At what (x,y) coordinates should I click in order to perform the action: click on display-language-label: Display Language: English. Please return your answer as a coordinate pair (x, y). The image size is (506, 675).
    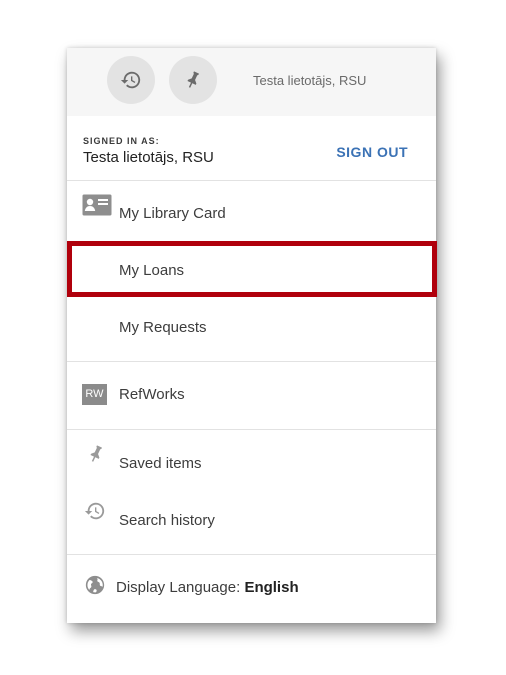
    Looking at the image, I should click on (207, 587).